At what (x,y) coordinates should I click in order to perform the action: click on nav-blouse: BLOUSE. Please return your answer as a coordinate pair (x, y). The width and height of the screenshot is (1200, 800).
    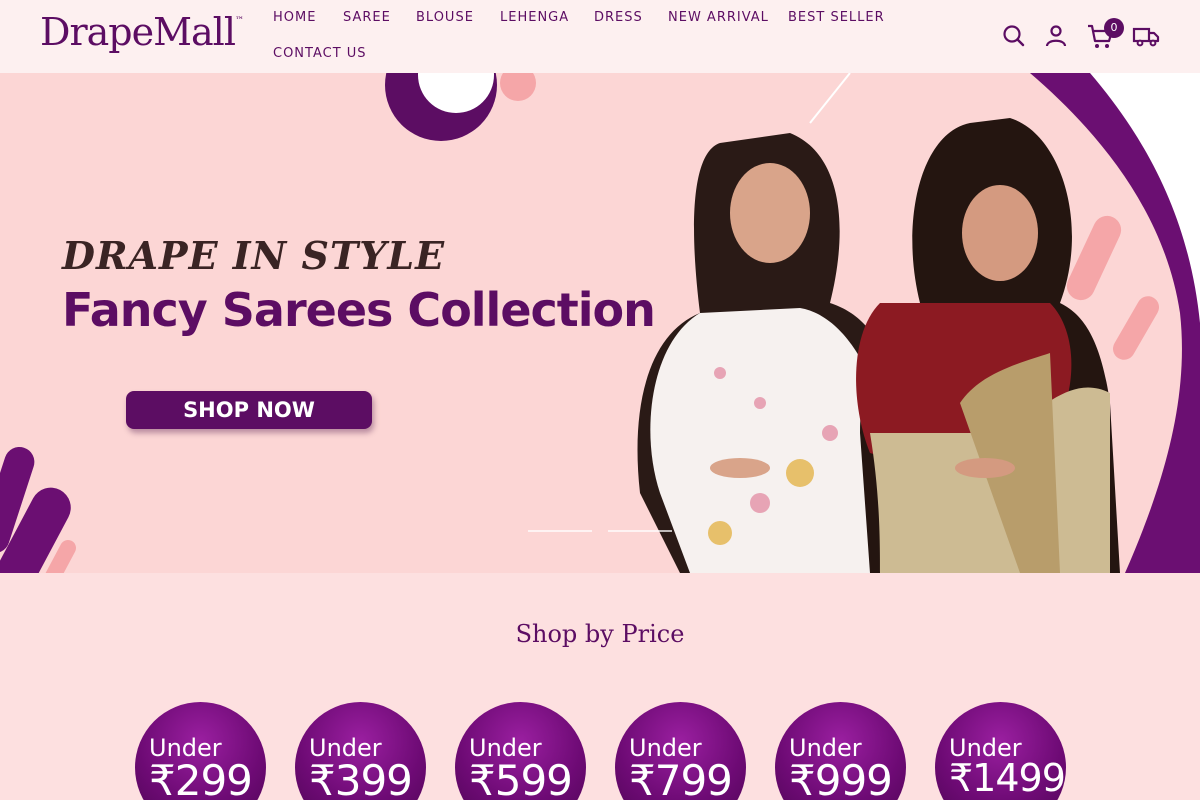
    Looking at the image, I should click on (445, 17).